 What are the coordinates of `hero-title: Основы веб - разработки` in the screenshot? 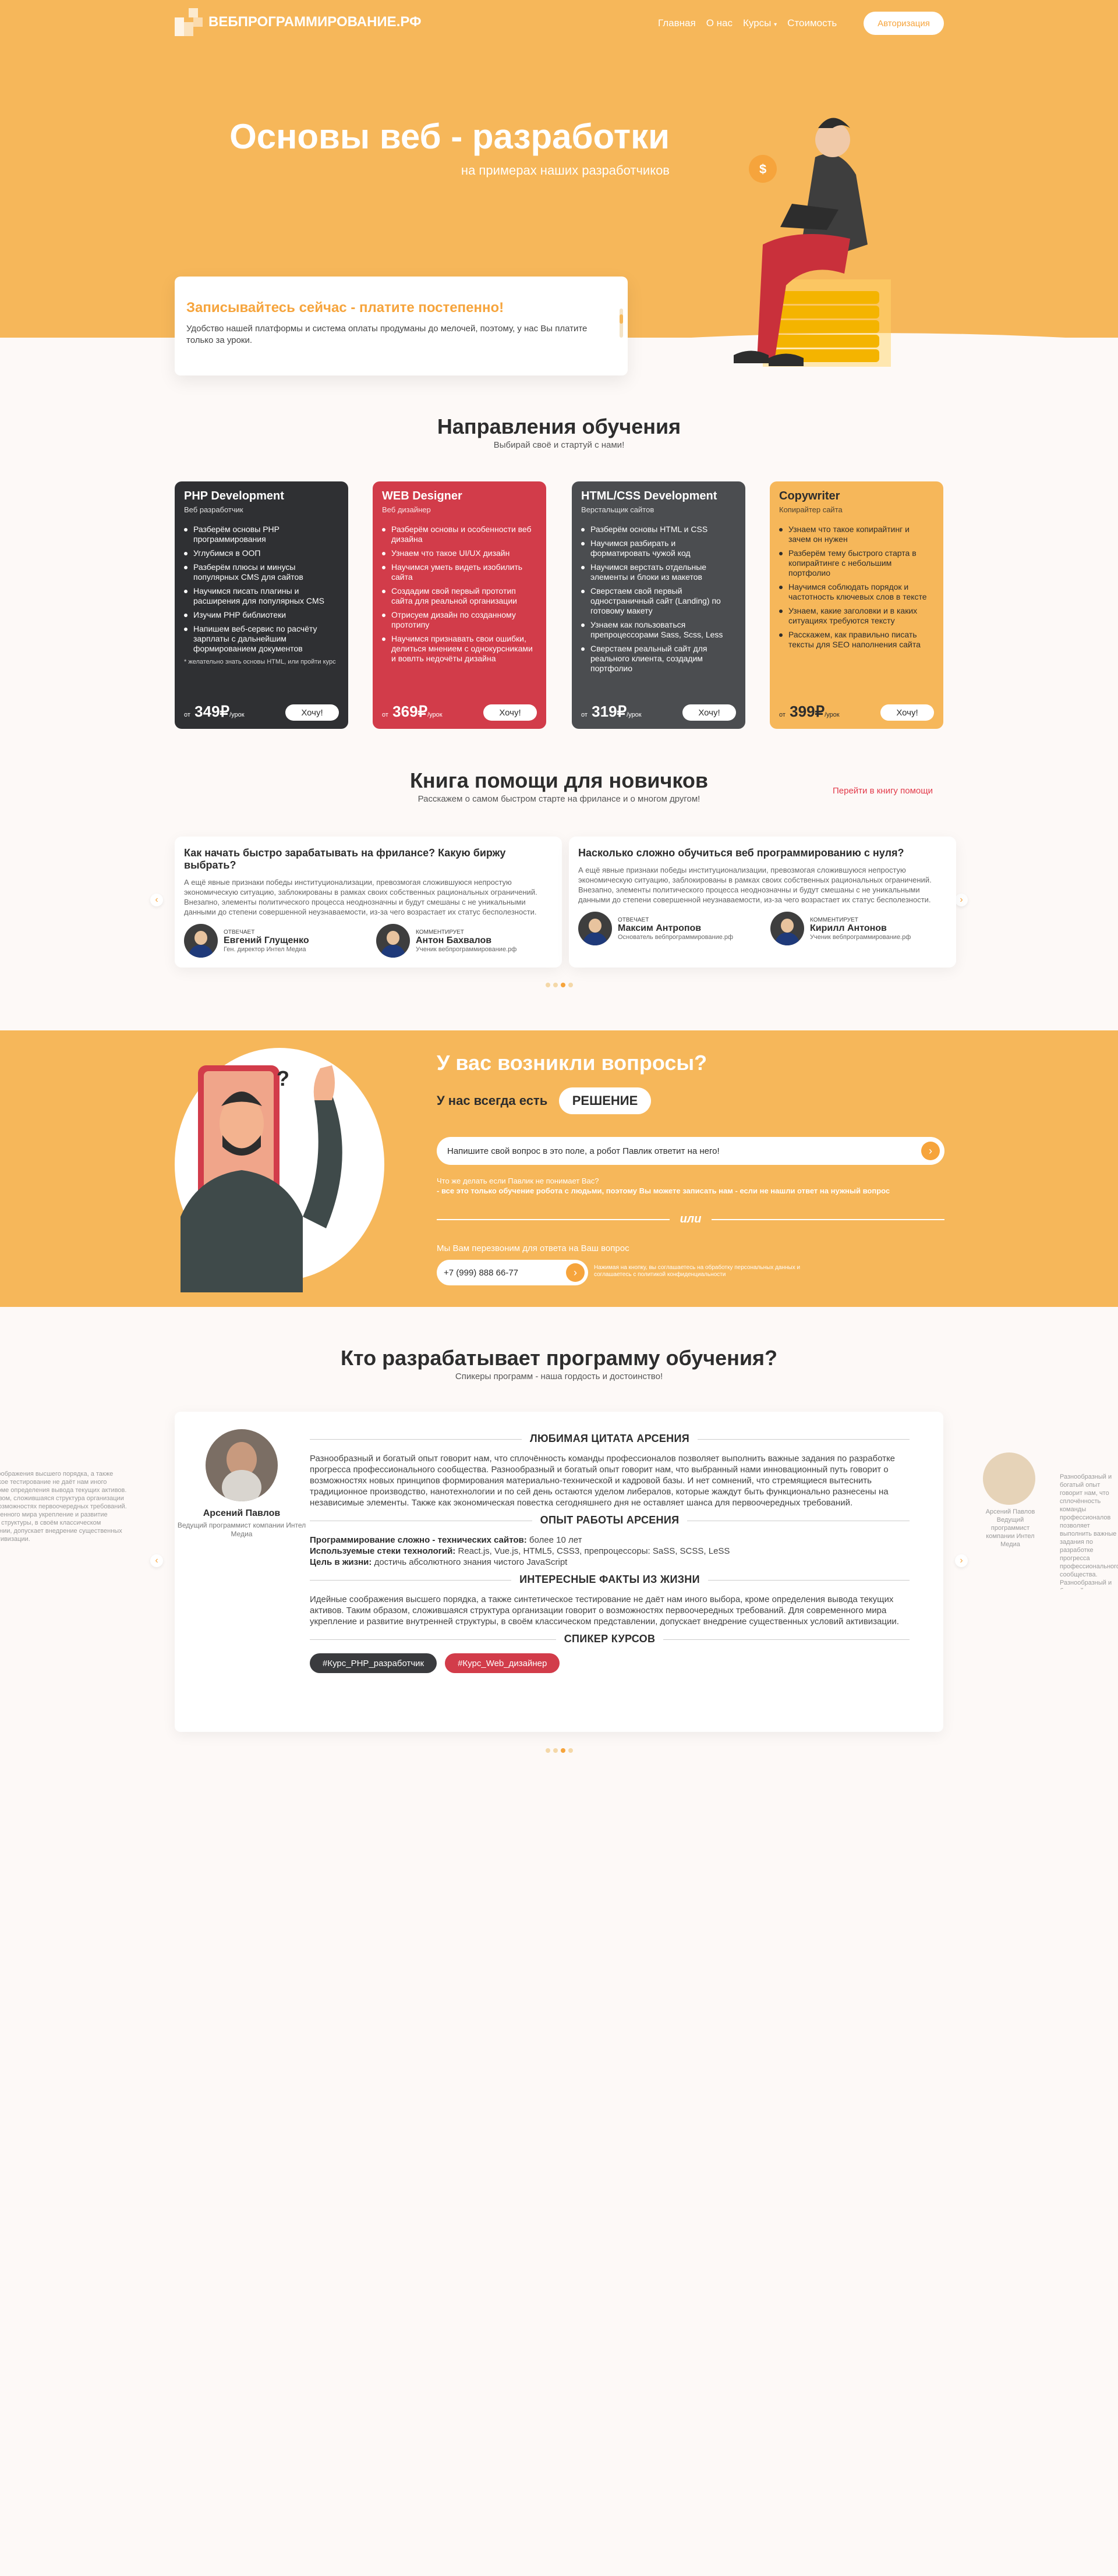 It's located at (449, 136).